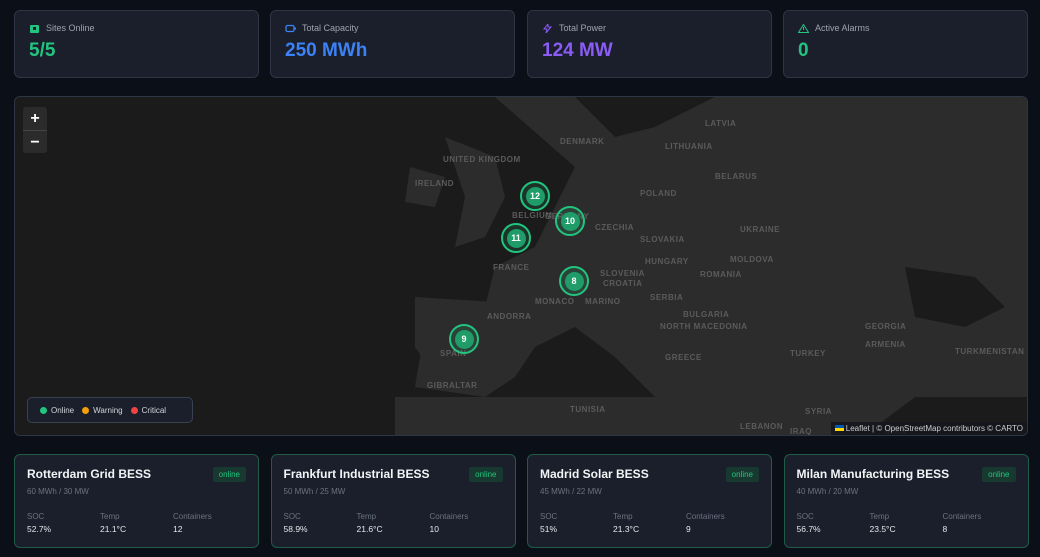  I want to click on legend-online: Online, so click(57, 410).